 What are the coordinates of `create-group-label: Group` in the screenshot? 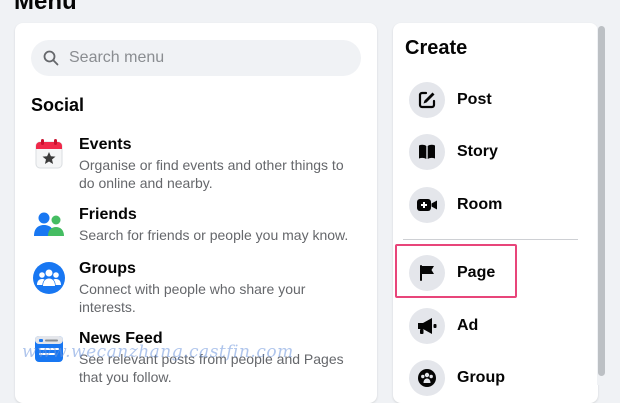 It's located at (481, 377).